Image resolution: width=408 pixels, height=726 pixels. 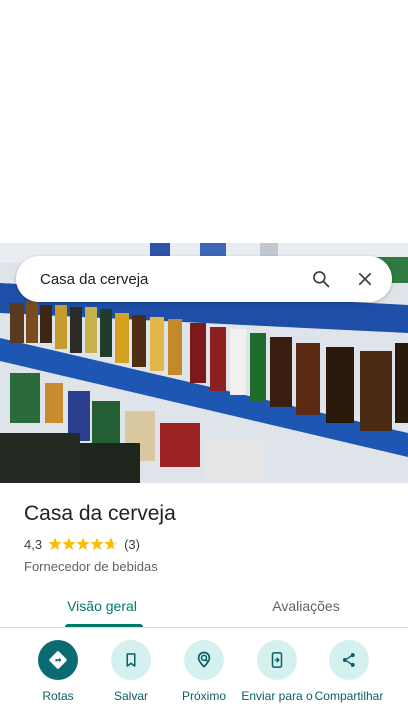 What do you see at coordinates (58, 696) in the screenshot?
I see `directions-label: Rotas` at bounding box center [58, 696].